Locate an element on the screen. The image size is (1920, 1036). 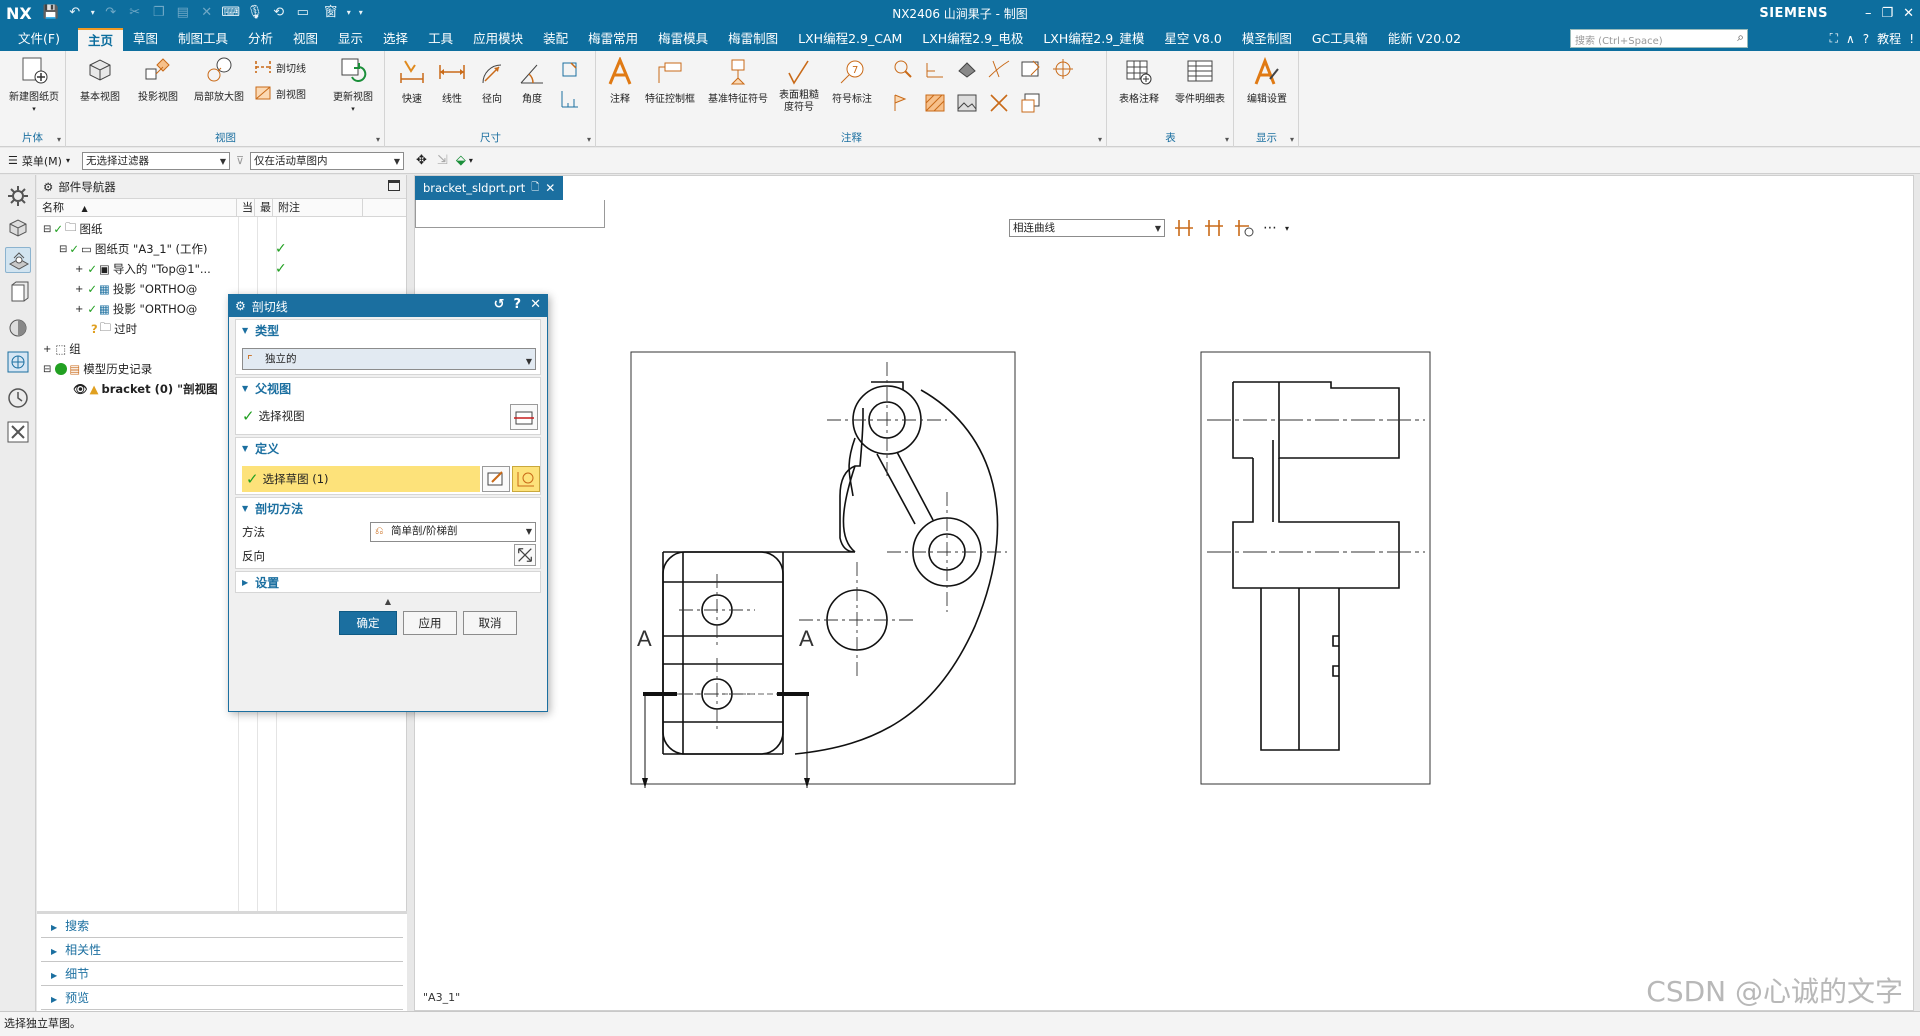
selection-scope-select: 仅在活动草图内 ▼ is located at coordinates (327, 160).